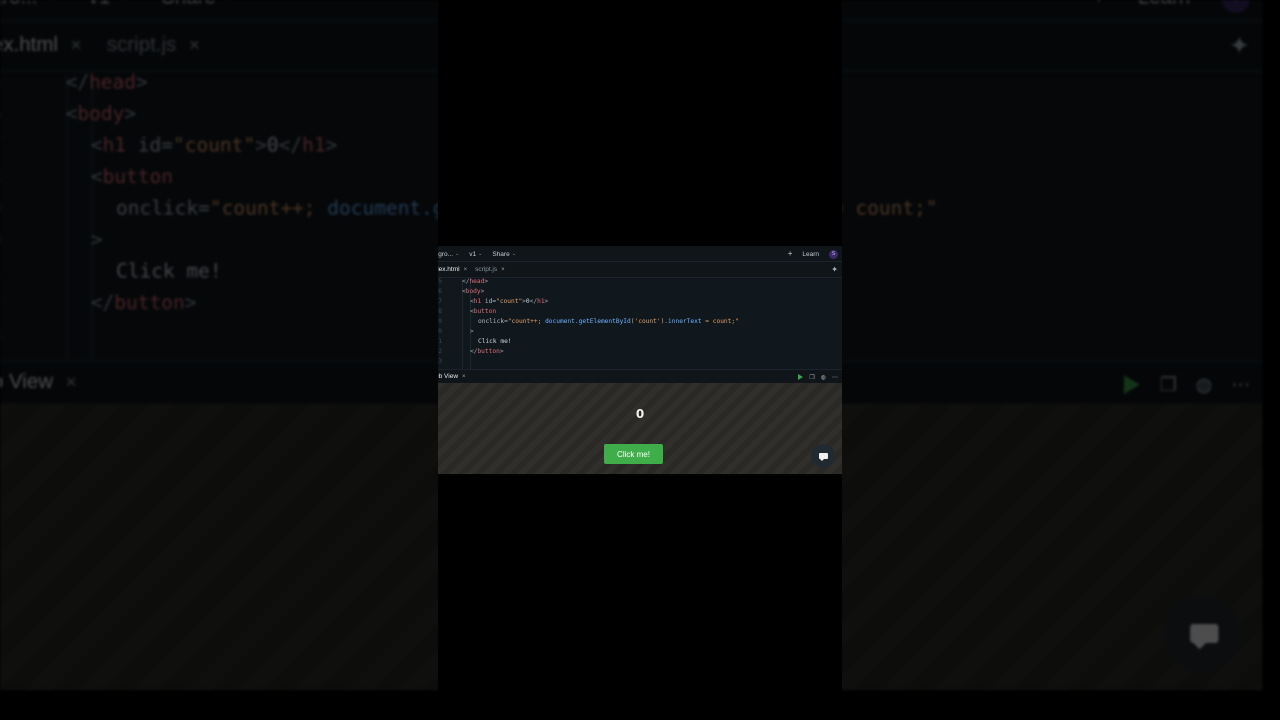 The width and height of the screenshot is (1280, 720). I want to click on tab-script-js: script.js ×, so click(490, 269).